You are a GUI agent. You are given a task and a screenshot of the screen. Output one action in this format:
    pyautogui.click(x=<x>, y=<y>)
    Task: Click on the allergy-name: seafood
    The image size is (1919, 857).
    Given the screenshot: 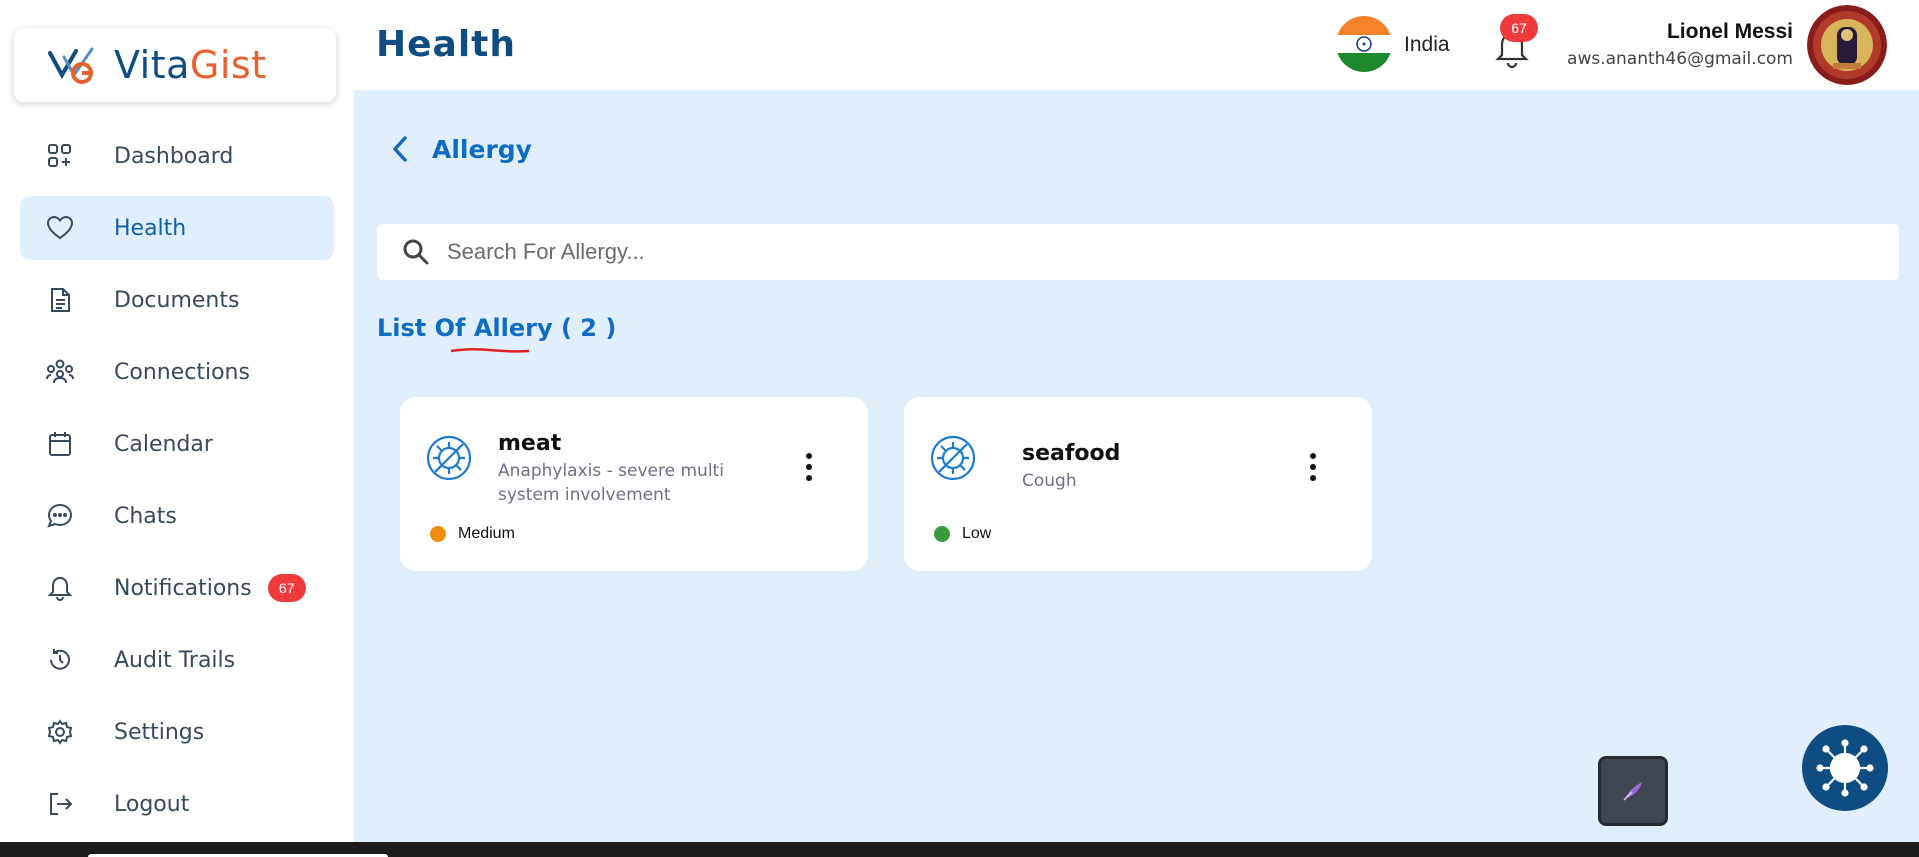 What is the action you would take?
    pyautogui.click(x=1071, y=453)
    